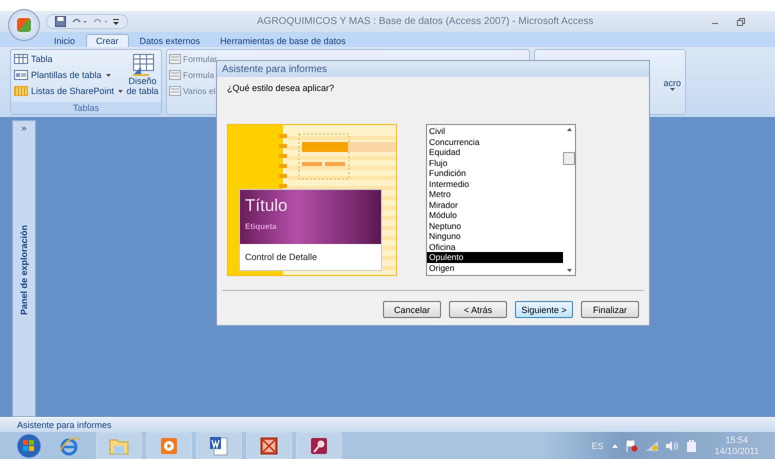 The height and width of the screenshot is (459, 775). I want to click on pane-title: Panel de exploración, so click(24, 270).